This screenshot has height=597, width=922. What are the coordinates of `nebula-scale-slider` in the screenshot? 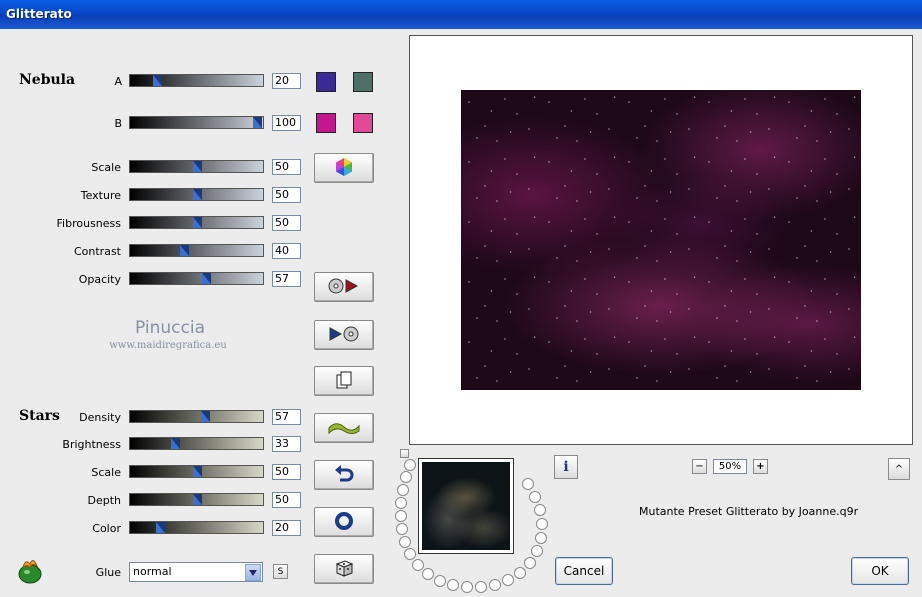 It's located at (196, 166).